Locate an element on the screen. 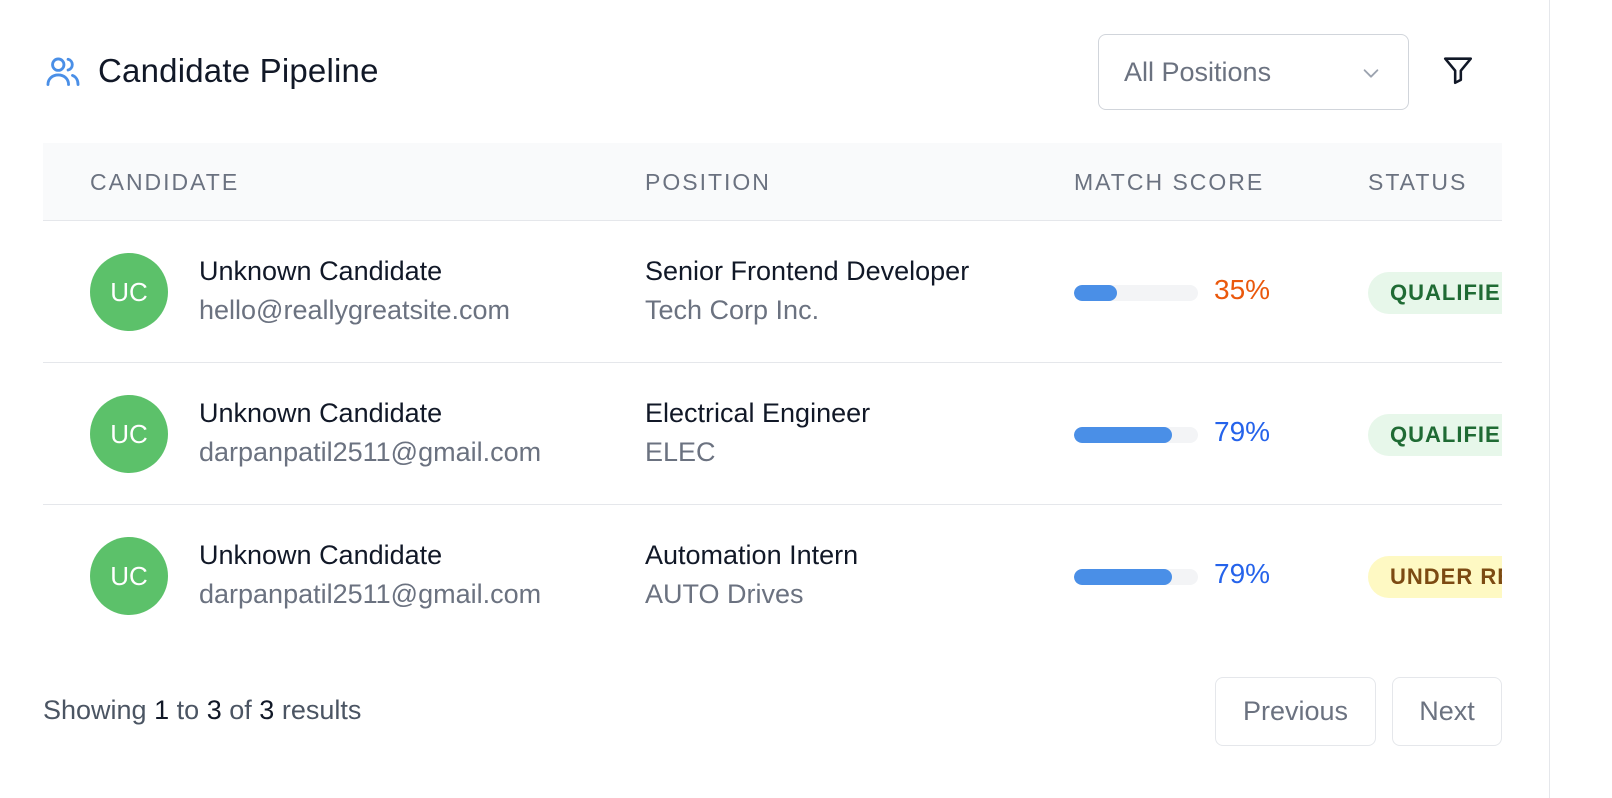  position-filter-select: All Positions is located at coordinates (1253, 72).